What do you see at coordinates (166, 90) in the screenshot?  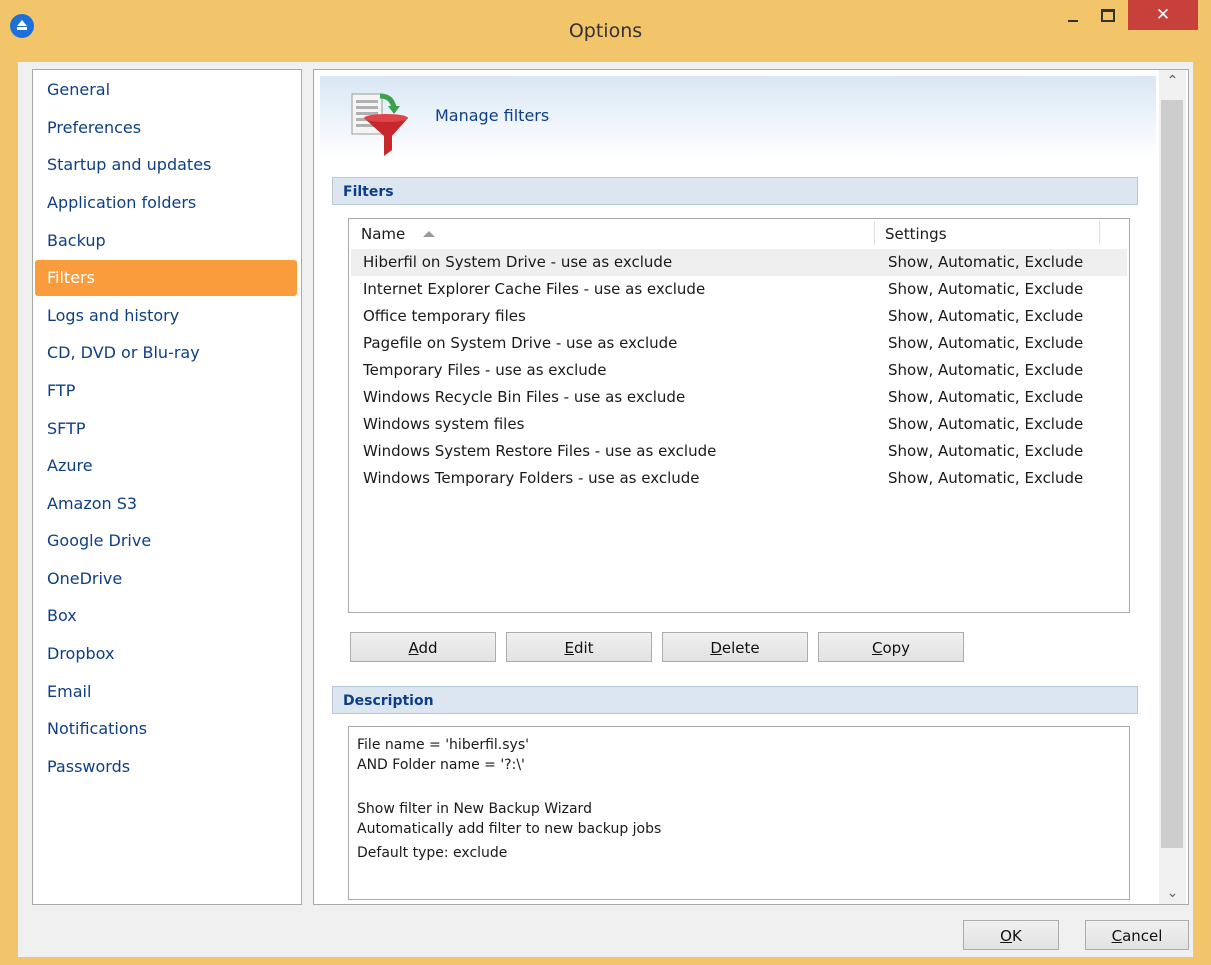 I see `sidebar-item-general: General` at bounding box center [166, 90].